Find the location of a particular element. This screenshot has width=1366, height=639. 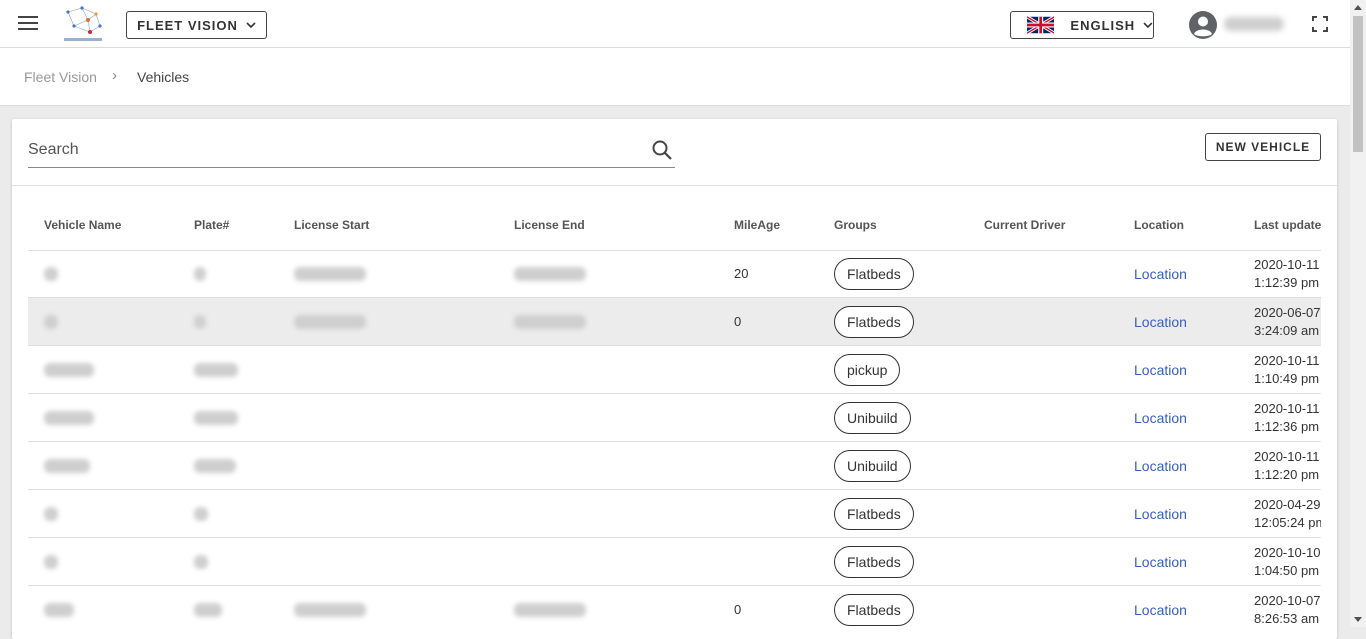

column-header-plate: Plate# is located at coordinates (211, 225).